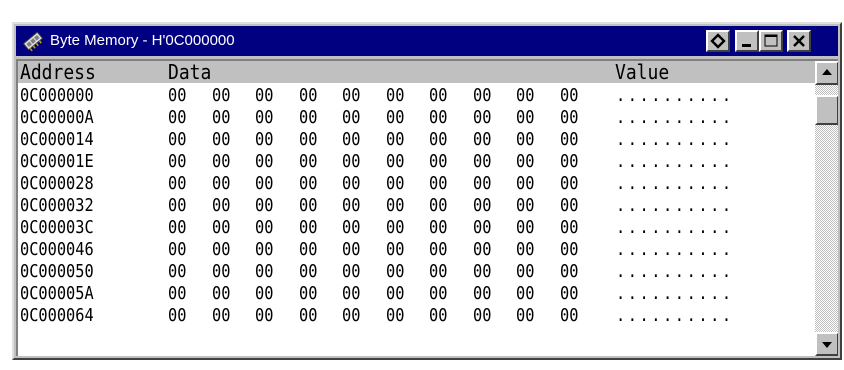 This screenshot has width=844, height=370. What do you see at coordinates (771, 41) in the screenshot?
I see `maximize-button` at bounding box center [771, 41].